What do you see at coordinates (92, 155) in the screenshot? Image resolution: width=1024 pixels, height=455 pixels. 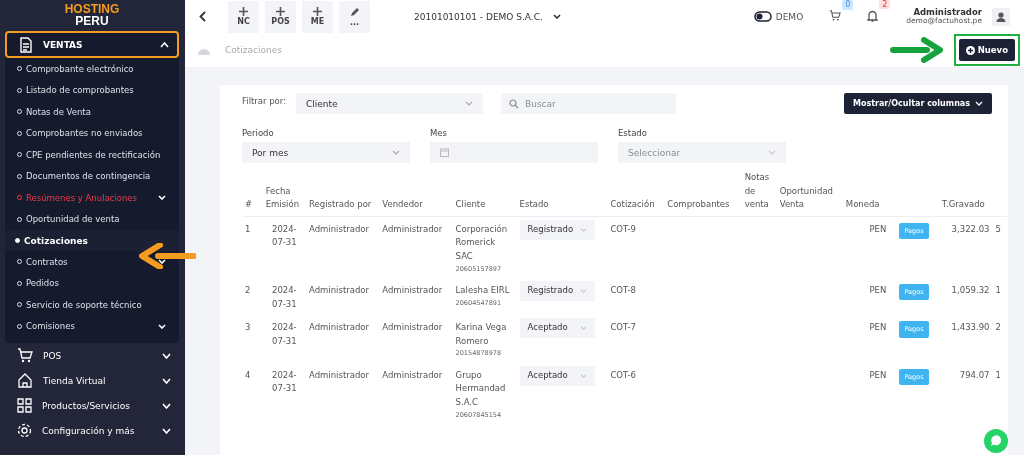 I see `submenu-item: CPE pendientes de rectificación` at bounding box center [92, 155].